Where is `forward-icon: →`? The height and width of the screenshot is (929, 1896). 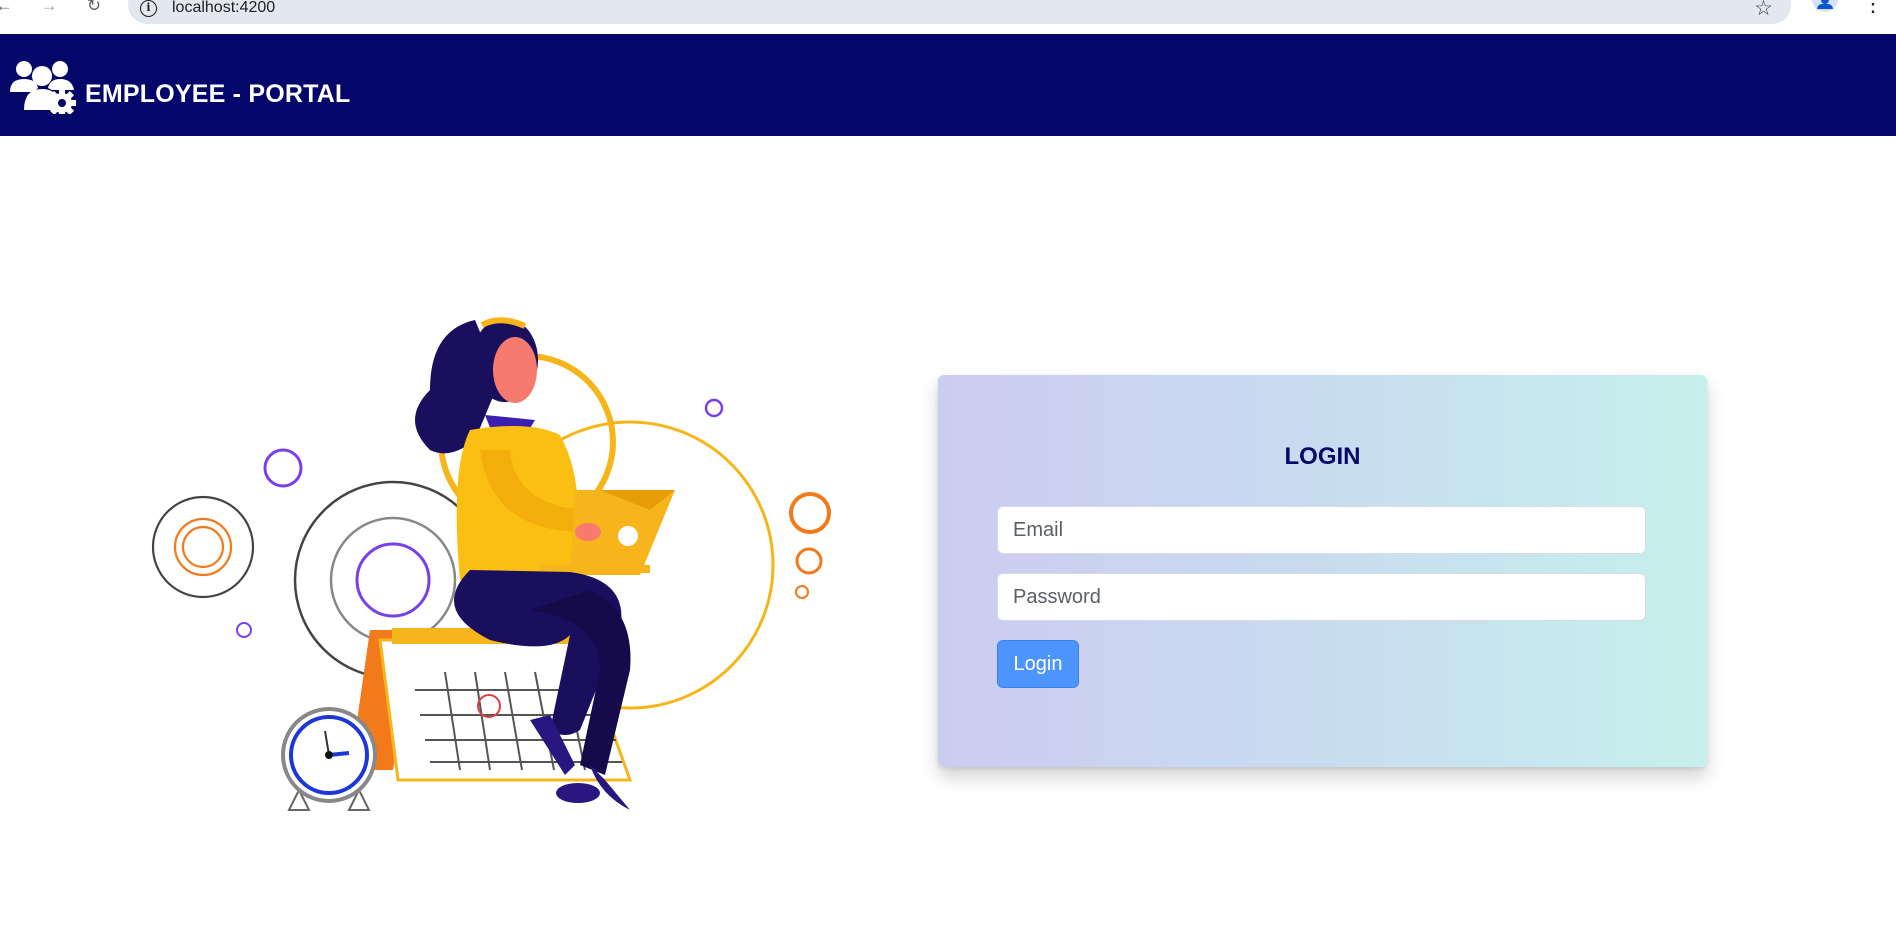
forward-icon: → is located at coordinates (49, 8).